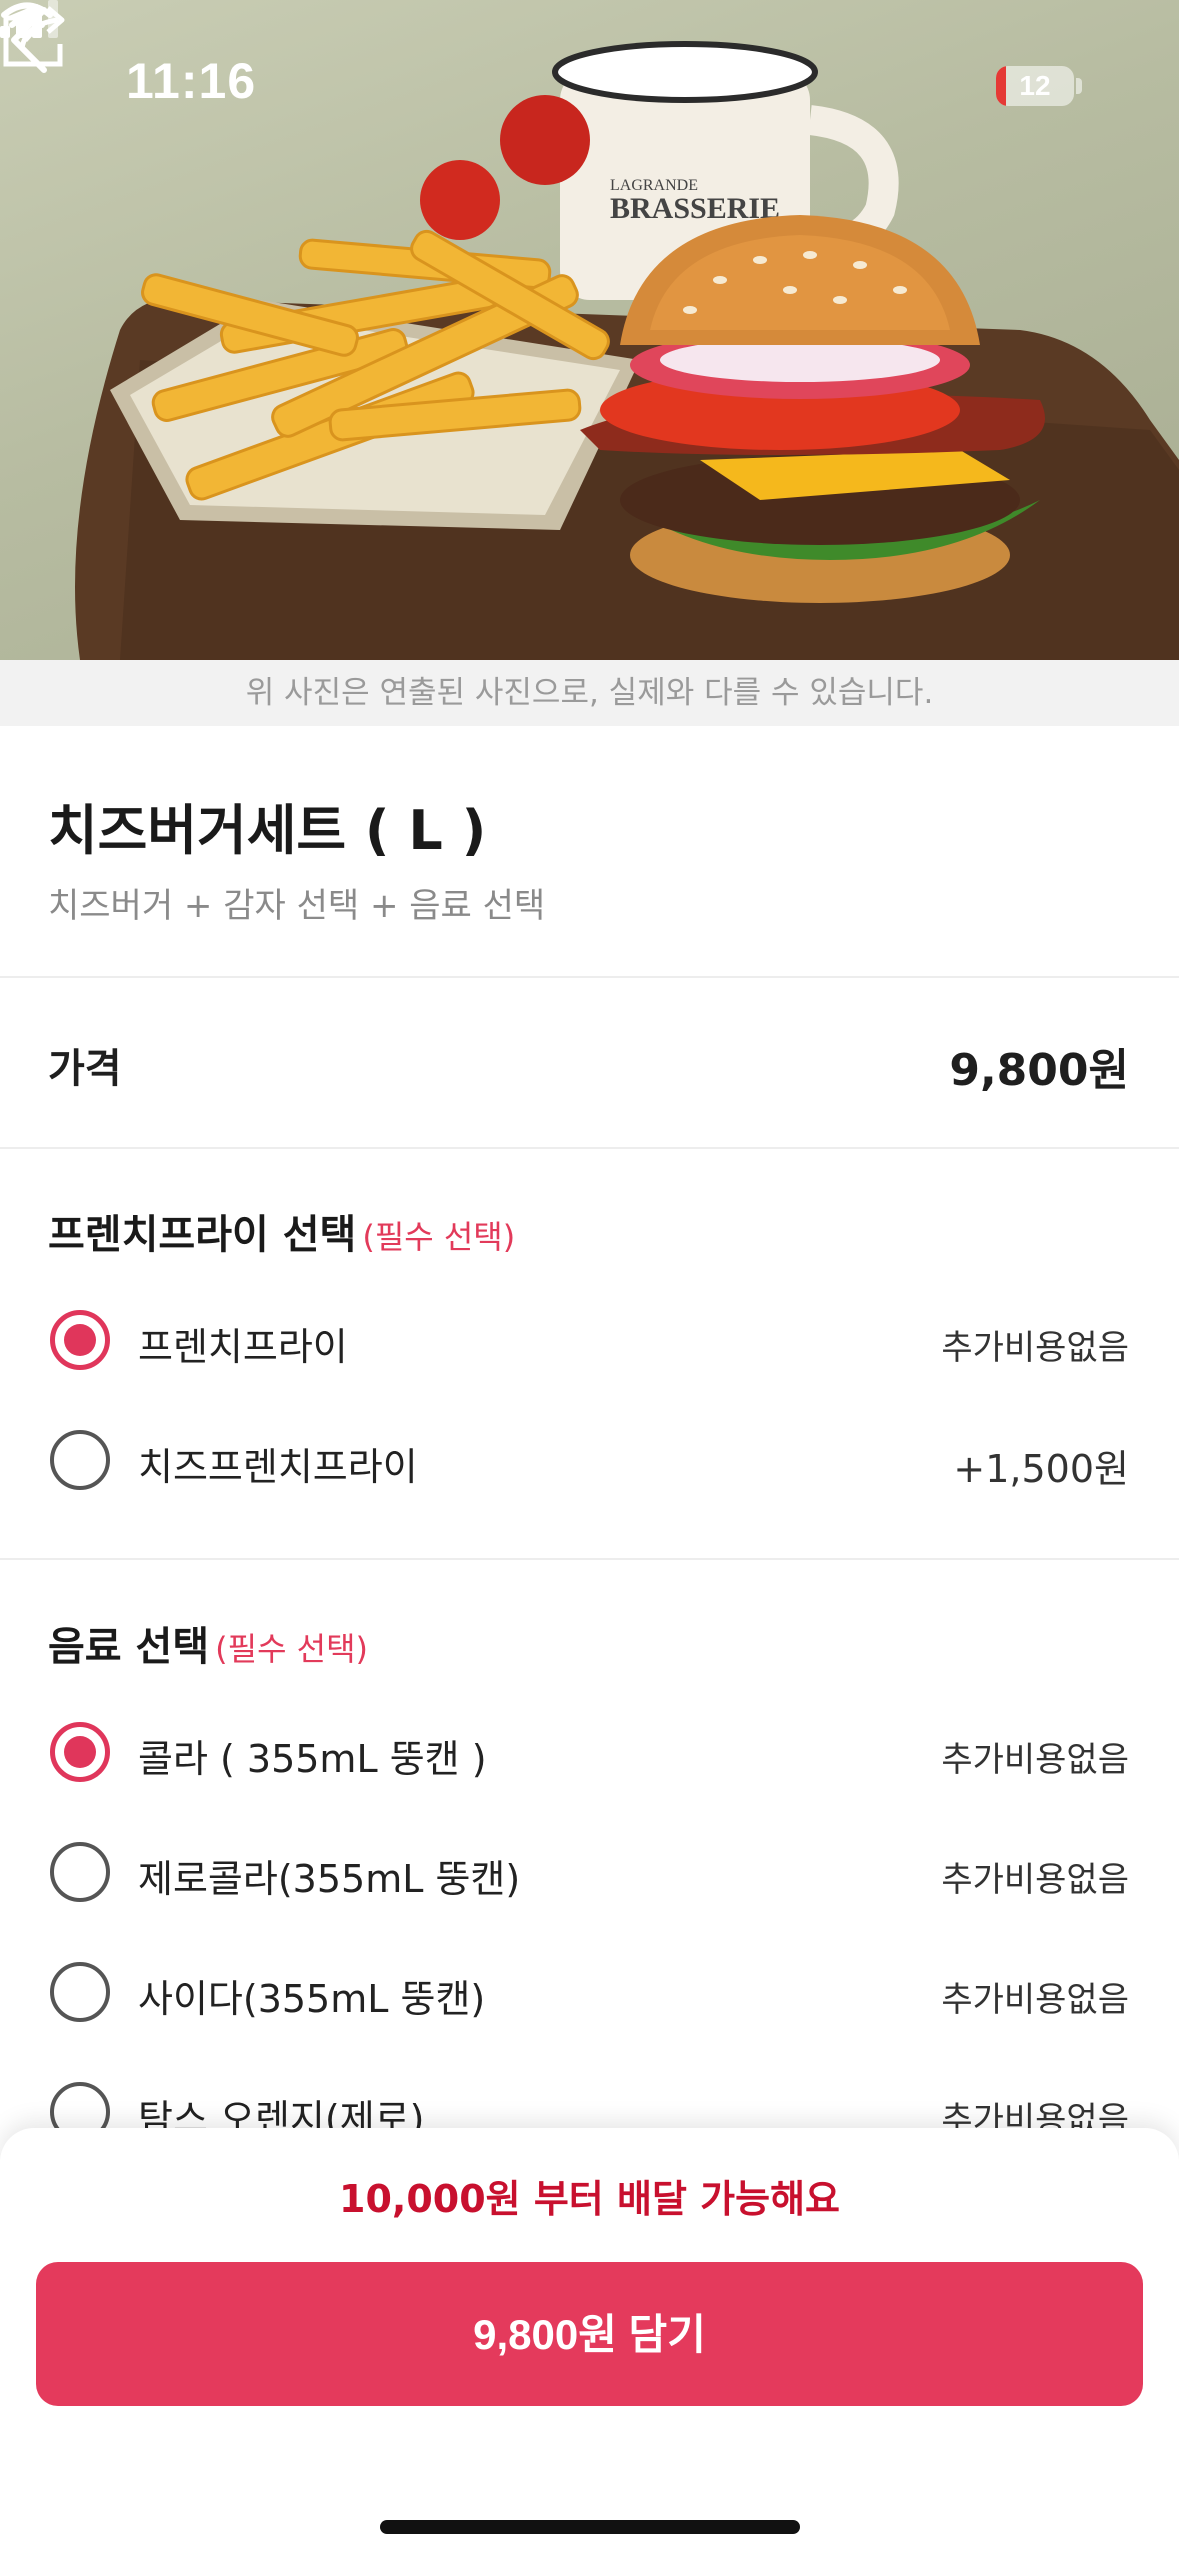  What do you see at coordinates (589, 1756) in the screenshot?
I see `option-cola: 콜라 ( 355mL 뚱캔 ) 추가비용없음` at bounding box center [589, 1756].